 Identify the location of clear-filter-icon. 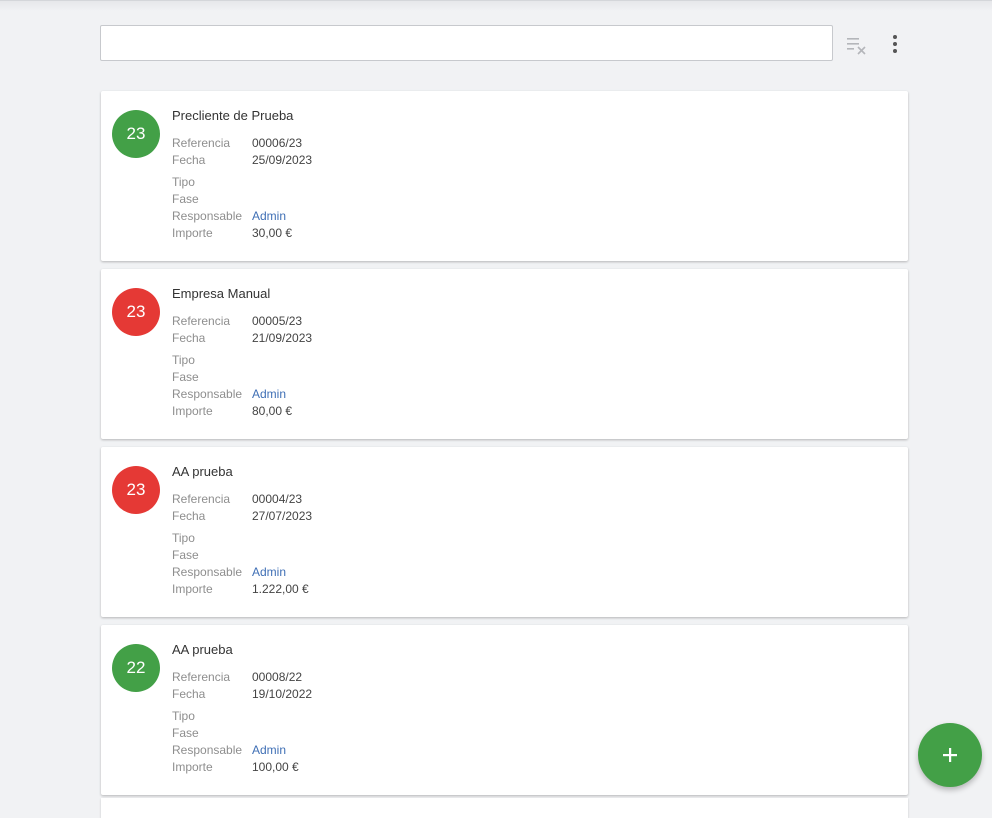
(856, 46).